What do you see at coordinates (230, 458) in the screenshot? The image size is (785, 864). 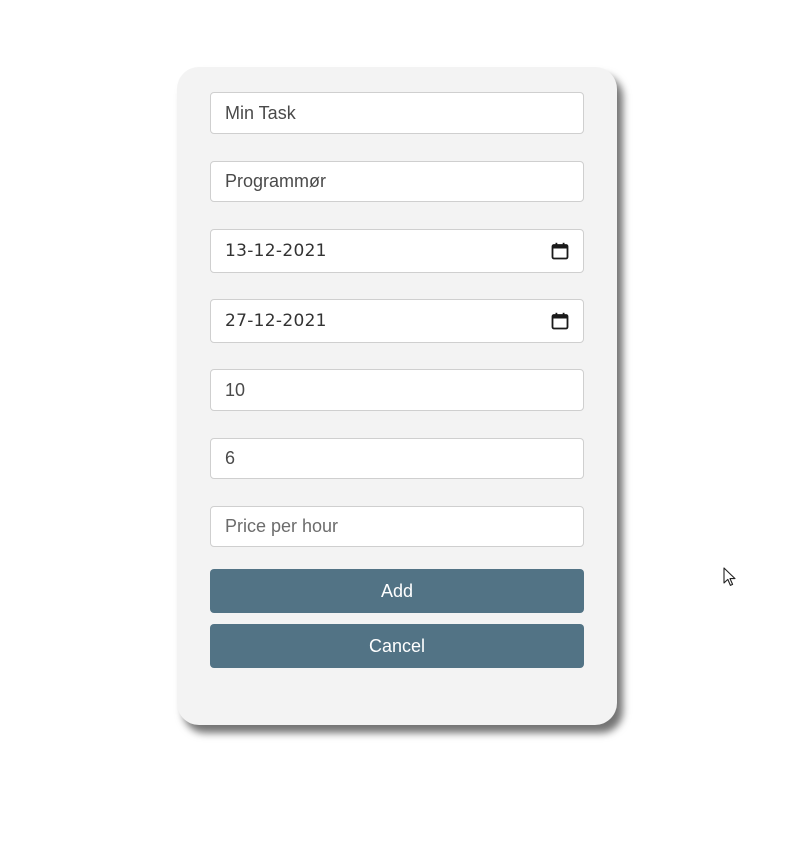 I see `number-input-2-value: 6` at bounding box center [230, 458].